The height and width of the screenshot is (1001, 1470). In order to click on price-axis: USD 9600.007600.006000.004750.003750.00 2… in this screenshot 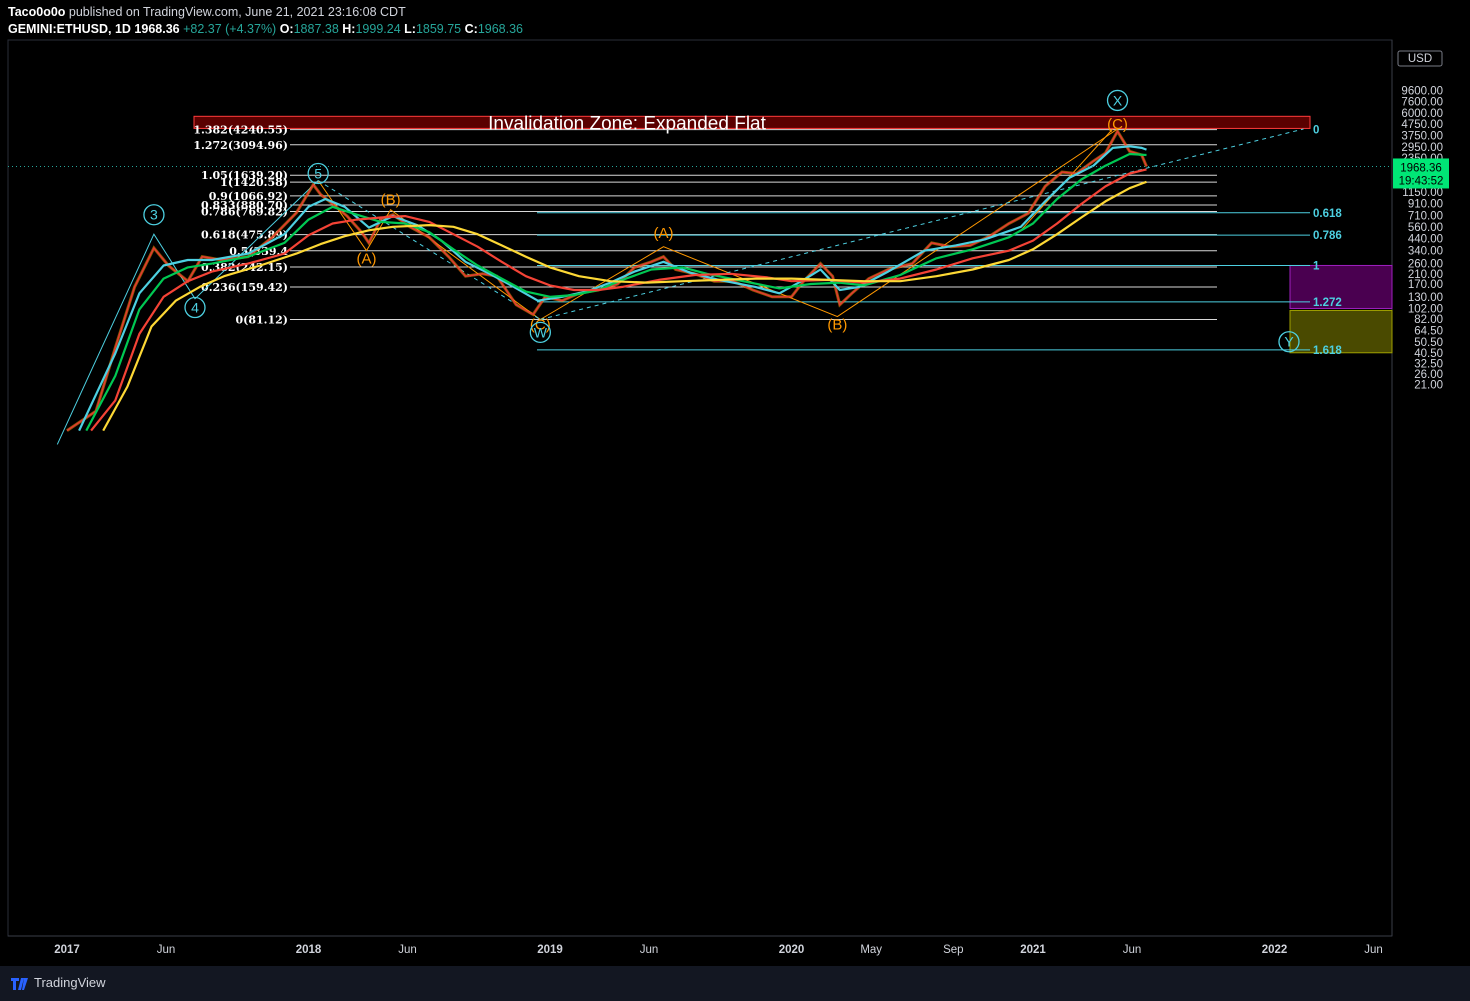, I will do `click(1420, 220)`.